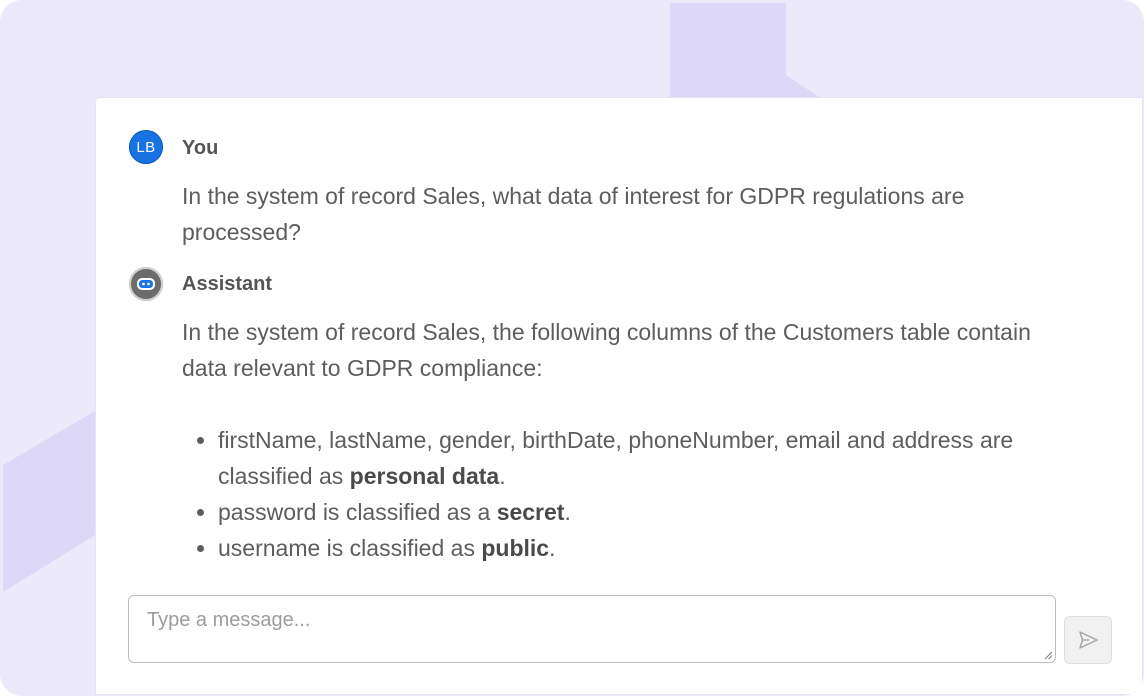 This screenshot has height=696, width=1144. I want to click on user-avatar: LB, so click(146, 147).